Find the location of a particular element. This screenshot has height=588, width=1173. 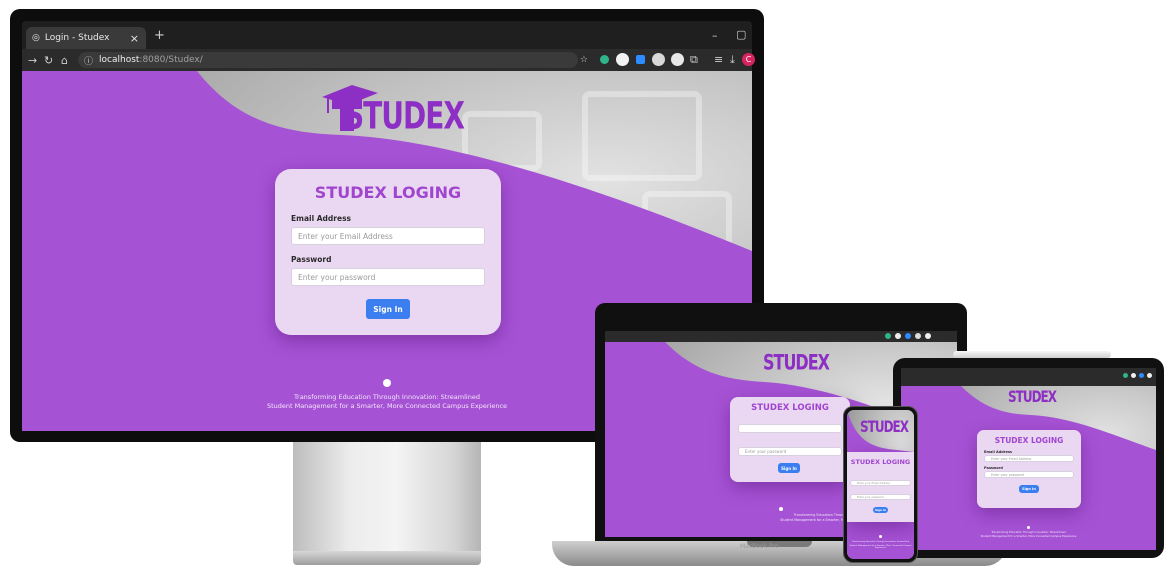

password-label: Password is located at coordinates (311, 259).